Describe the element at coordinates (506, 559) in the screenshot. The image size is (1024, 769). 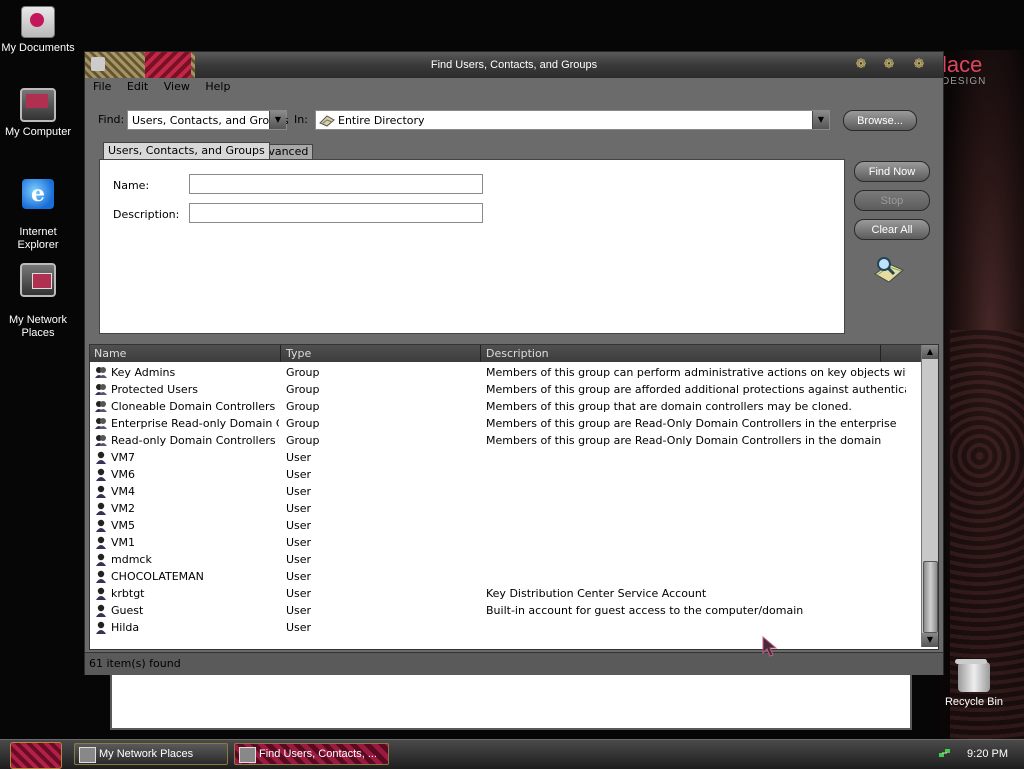
I see `table-row: mdmck User` at that location.